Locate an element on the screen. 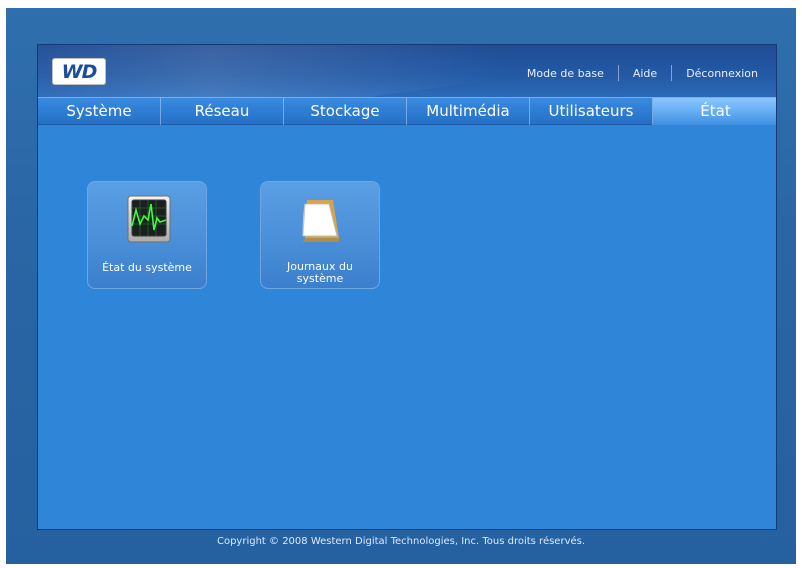 This screenshot has width=802, height=568. tab-multimedia: Multimédia is located at coordinates (468, 111).